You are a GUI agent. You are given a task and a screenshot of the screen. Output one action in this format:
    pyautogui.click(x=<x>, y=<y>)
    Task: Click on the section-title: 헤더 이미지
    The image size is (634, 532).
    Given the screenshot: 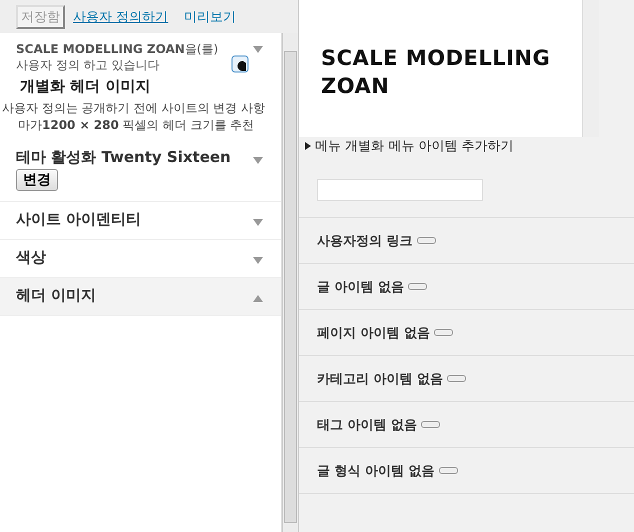 What is the action you would take?
    pyautogui.click(x=56, y=295)
    